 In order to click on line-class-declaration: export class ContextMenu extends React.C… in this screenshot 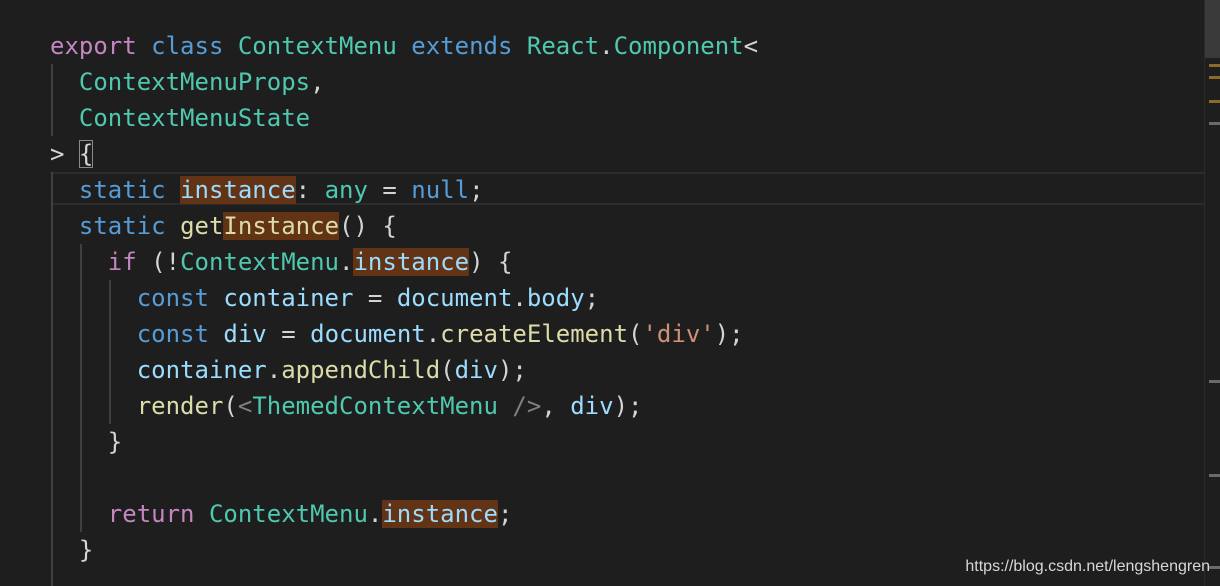, I will do `click(404, 46)`.